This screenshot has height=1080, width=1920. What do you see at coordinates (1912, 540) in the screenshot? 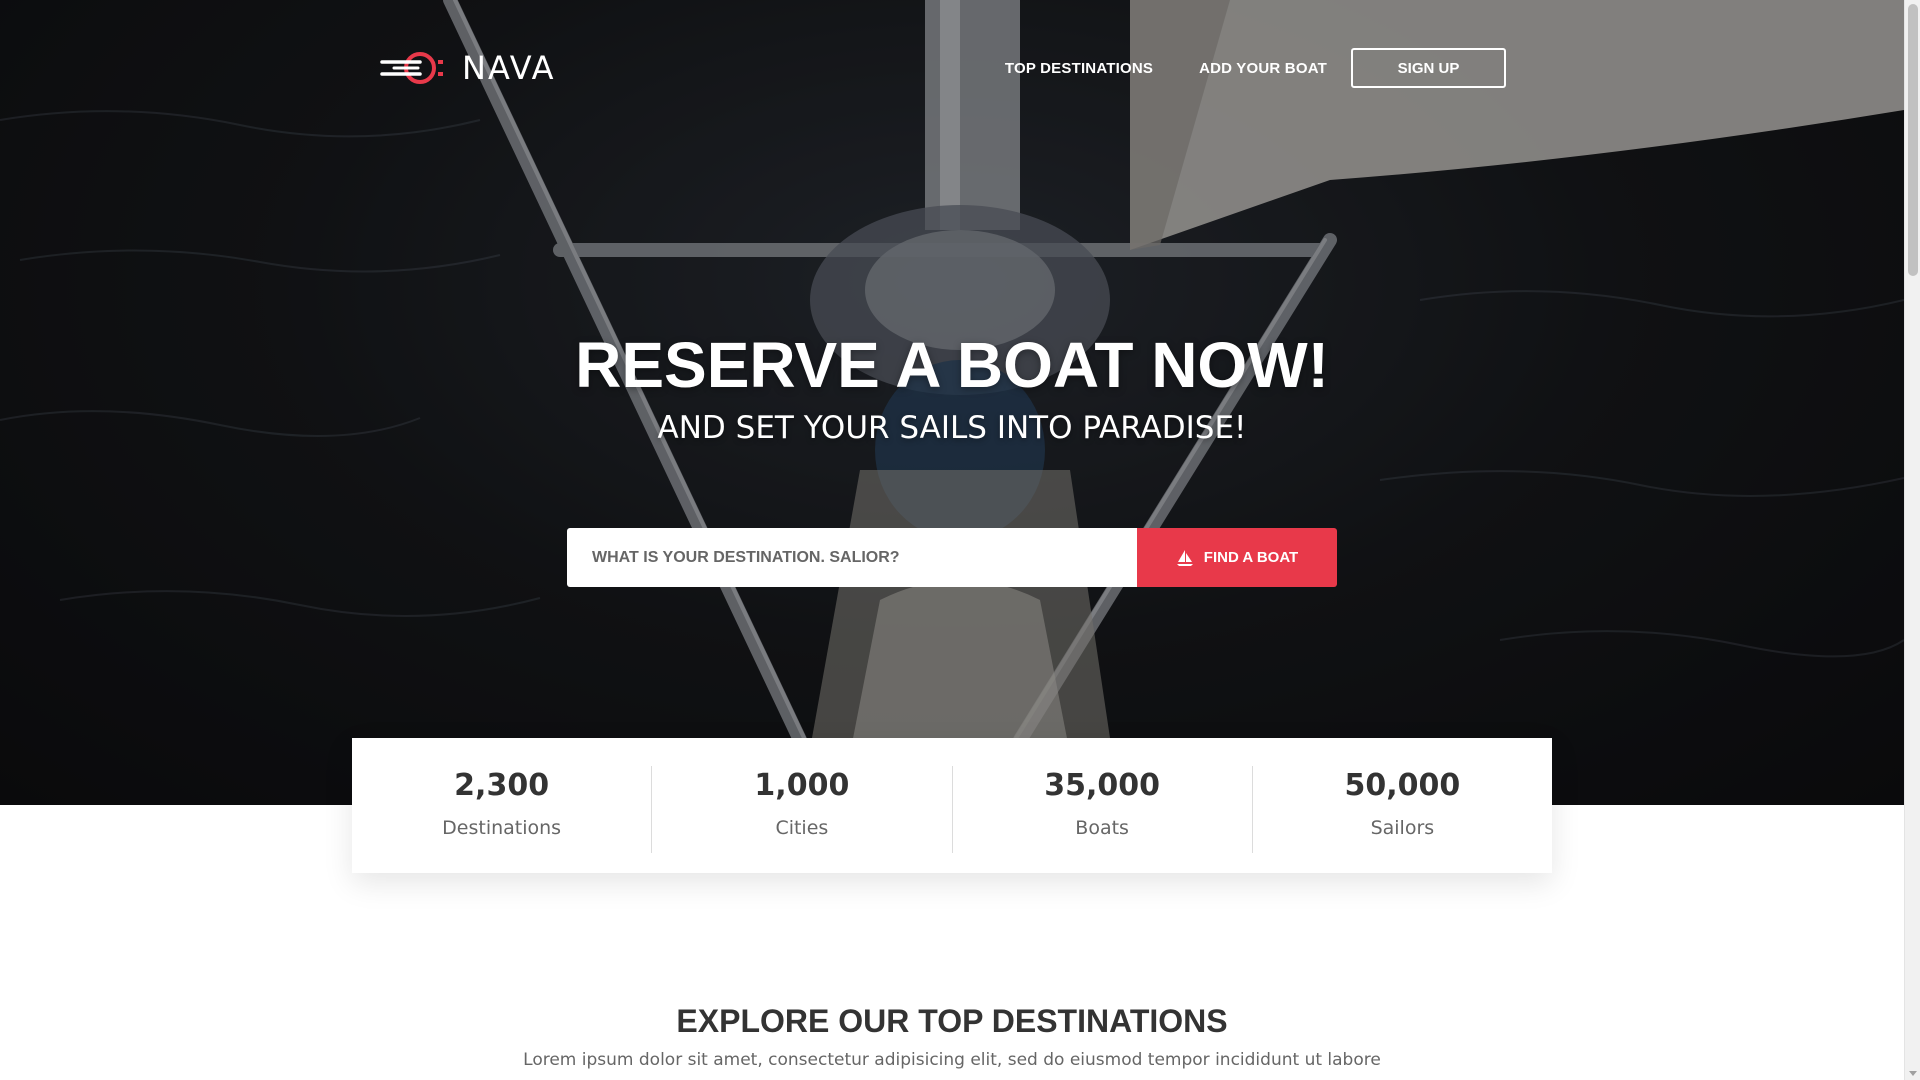
I see `page-scrollbar` at bounding box center [1912, 540].